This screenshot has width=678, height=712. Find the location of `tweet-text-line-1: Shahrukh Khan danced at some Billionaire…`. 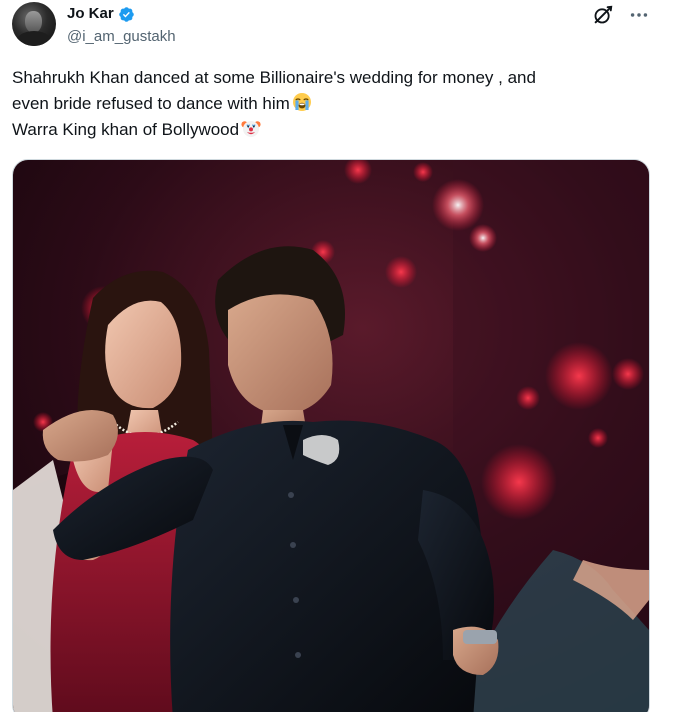

tweet-text-line-1: Shahrukh Khan danced at some Billionaire… is located at coordinates (274, 77).